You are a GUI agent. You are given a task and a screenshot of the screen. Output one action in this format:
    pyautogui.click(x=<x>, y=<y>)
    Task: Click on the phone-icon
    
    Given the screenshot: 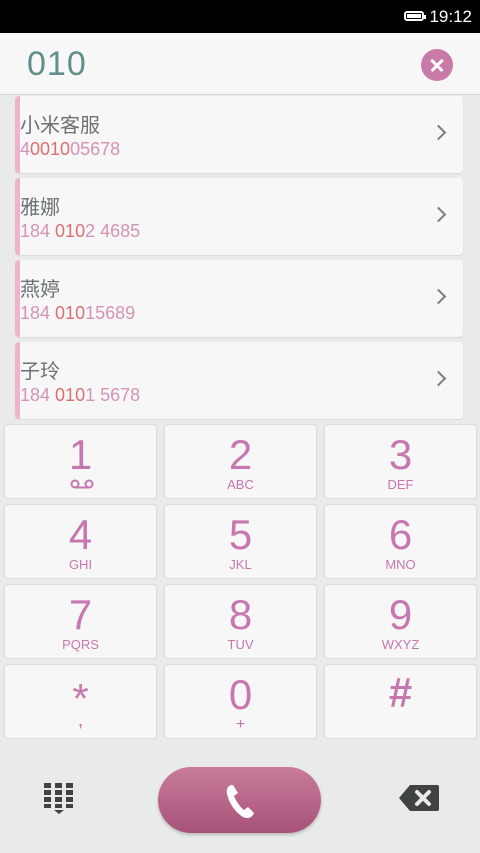 What is the action you would take?
    pyautogui.click(x=240, y=802)
    